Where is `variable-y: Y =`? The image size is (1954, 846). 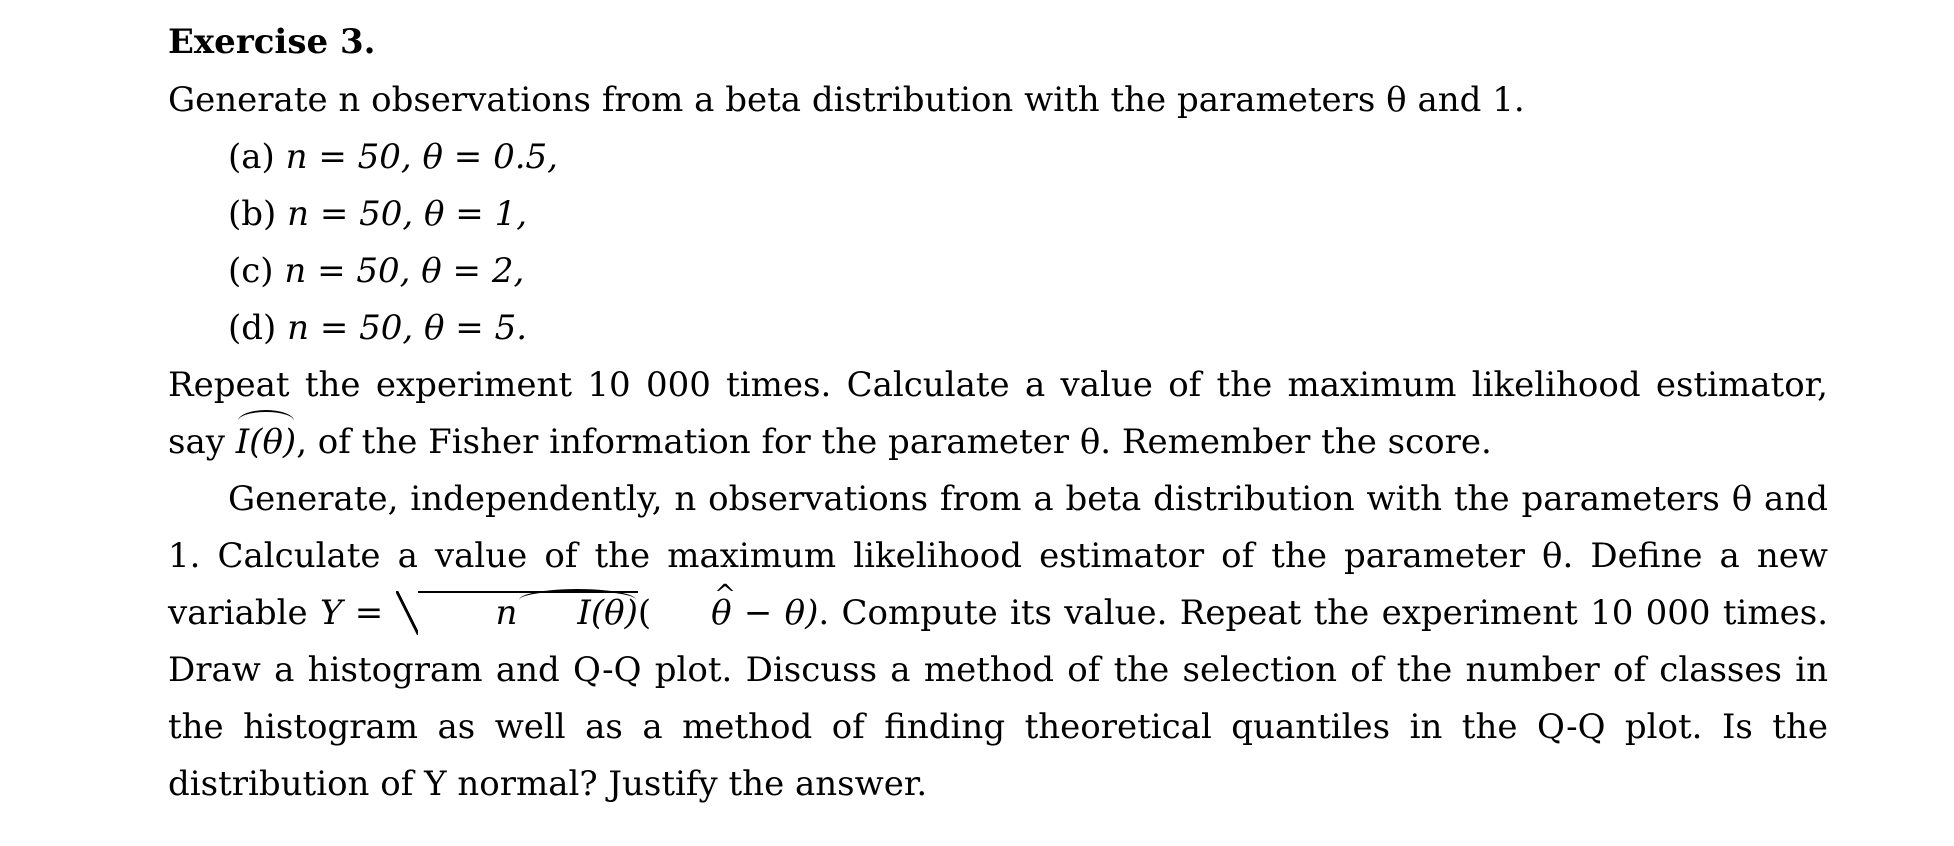 variable-y: Y = is located at coordinates (351, 613).